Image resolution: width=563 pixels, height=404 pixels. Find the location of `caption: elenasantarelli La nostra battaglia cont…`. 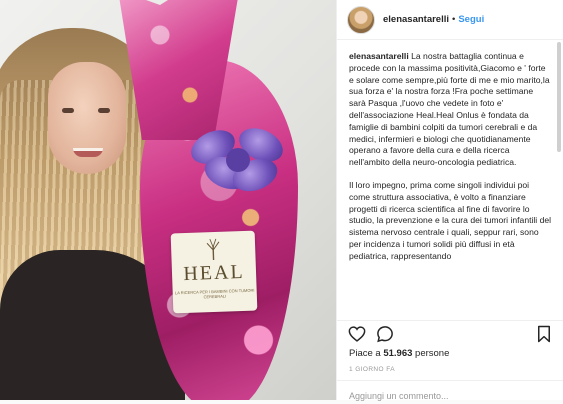

caption: elenasantarelli La nostra battaglia cont… is located at coordinates (450, 110).